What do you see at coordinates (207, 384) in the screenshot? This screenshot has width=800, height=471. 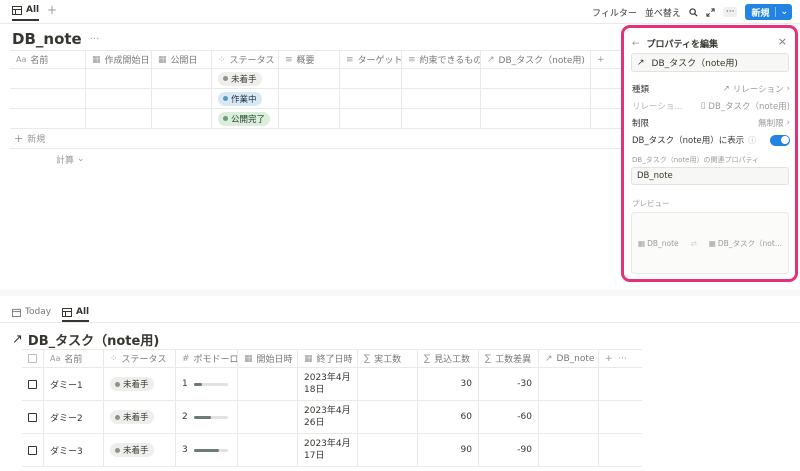 I see `pomodoro-cell: 1` at bounding box center [207, 384].